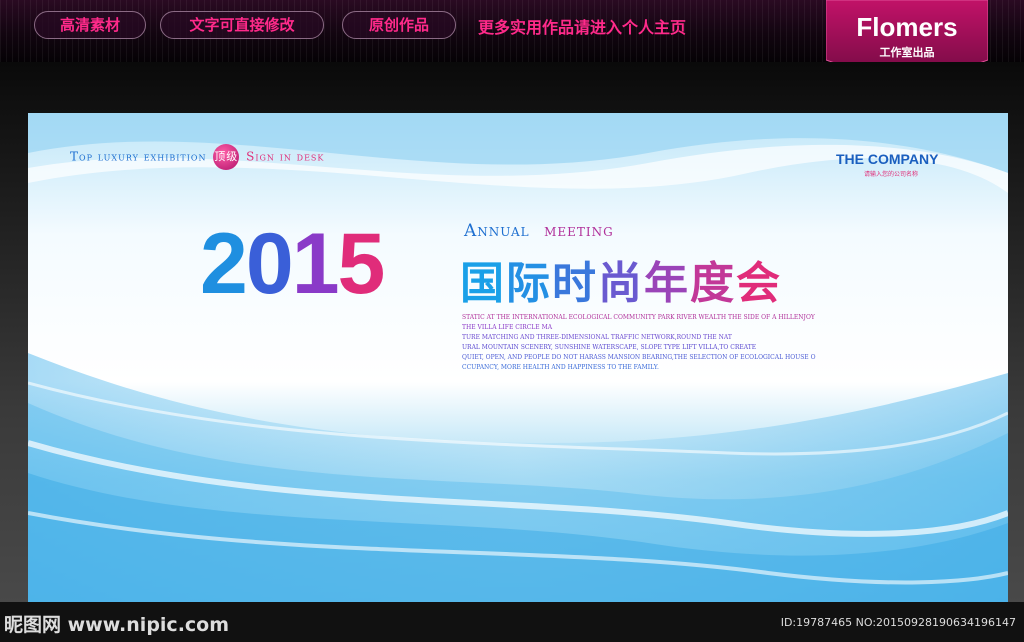 Image resolution: width=1024 pixels, height=642 pixels. Describe the element at coordinates (285, 156) in the screenshot. I see `tagline-right: Sign in desk` at that location.